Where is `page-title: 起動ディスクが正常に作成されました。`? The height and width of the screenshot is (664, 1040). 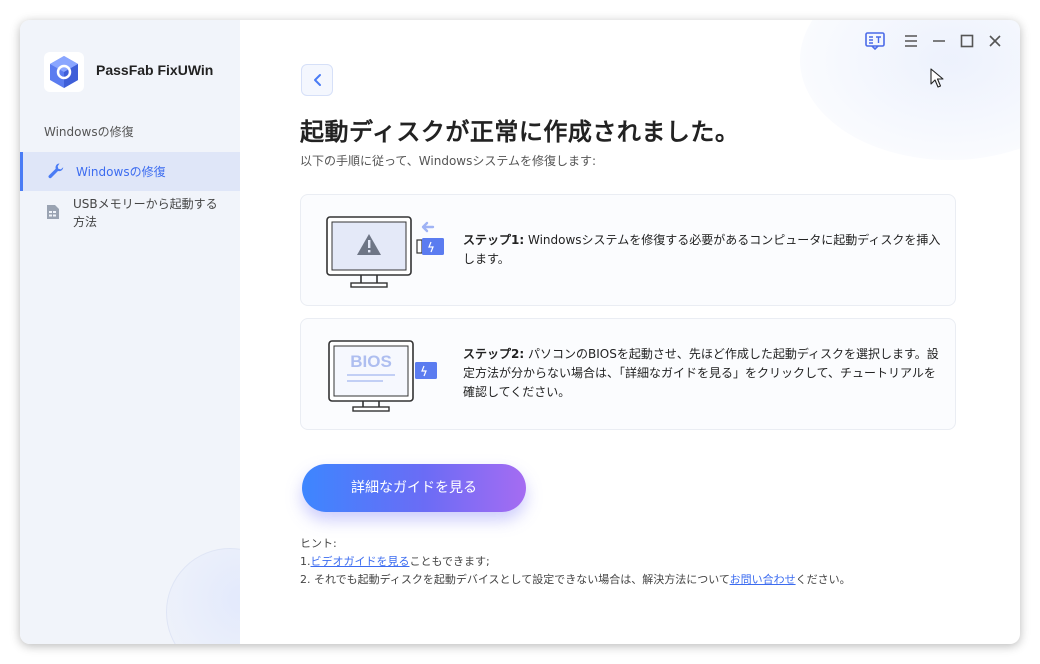
page-title: 起動ディスクが正常に作成されました。 is located at coordinates (520, 132).